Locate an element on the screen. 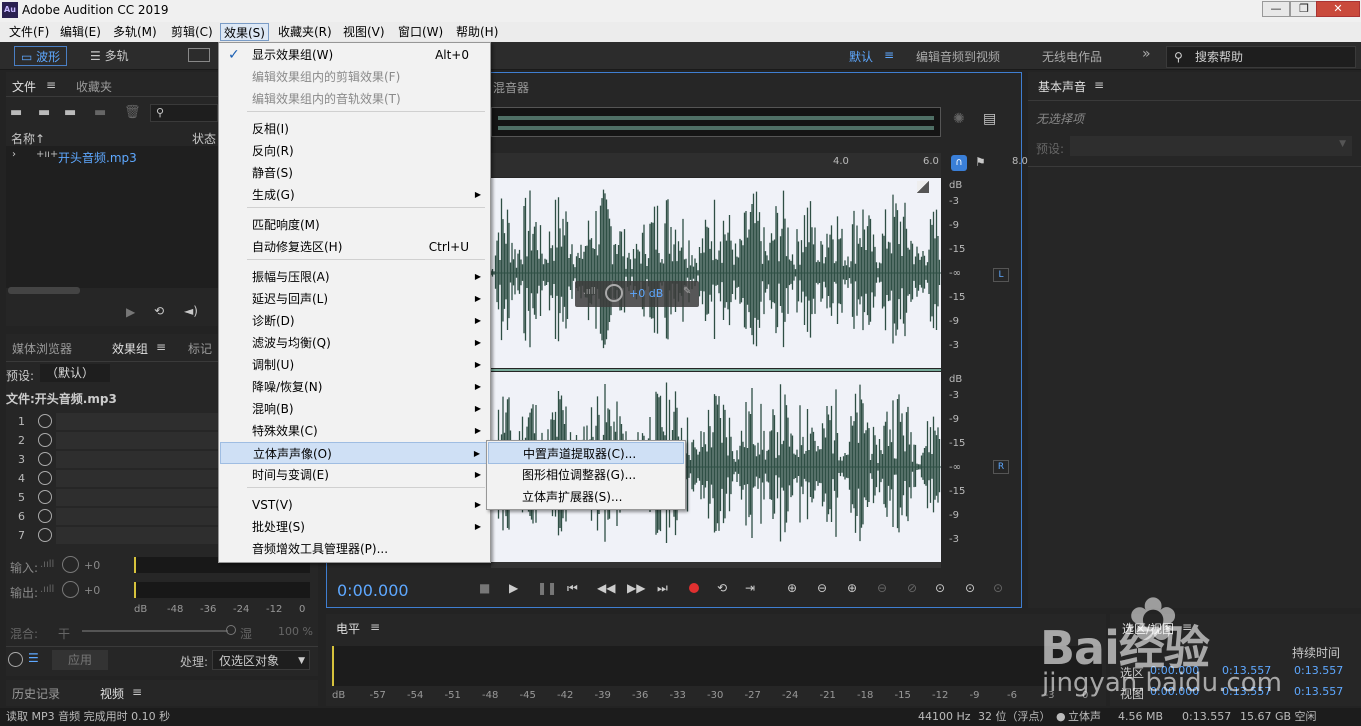  effects-menu-item-12: 滤波与均衡(Q) ▶ is located at coordinates (354, 343).